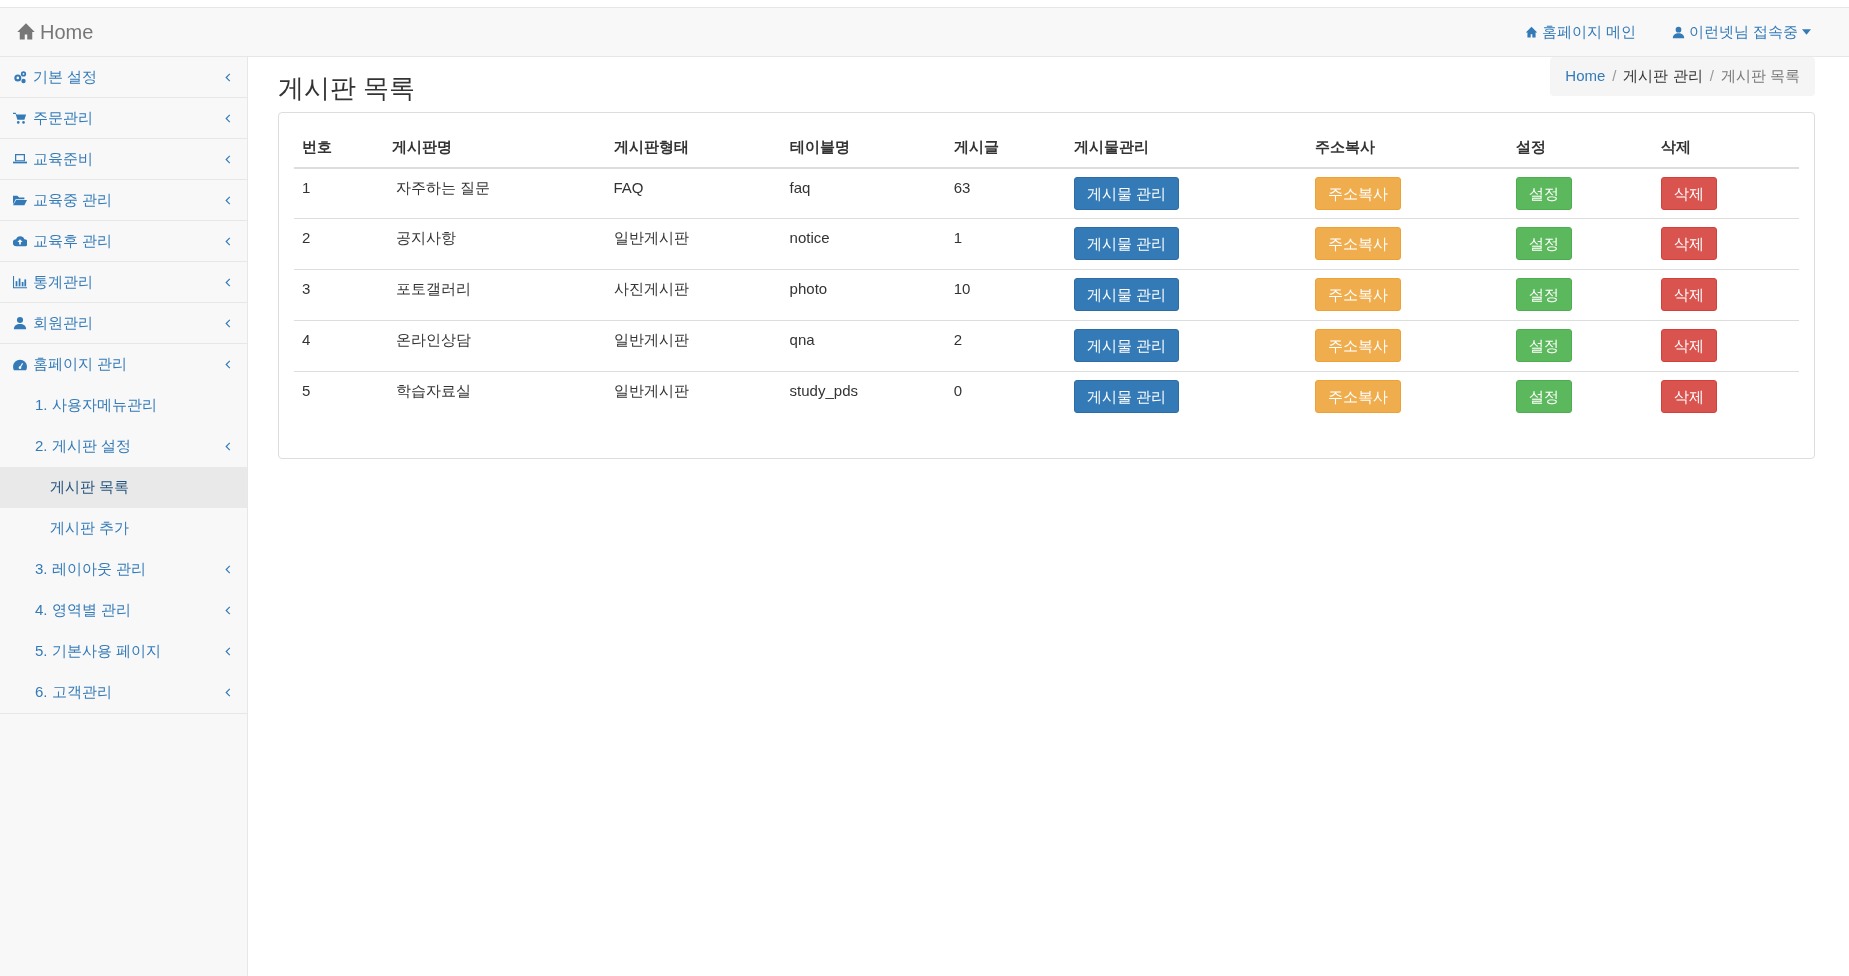 The image size is (1849, 976). I want to click on table-cell: 5, so click(339, 397).